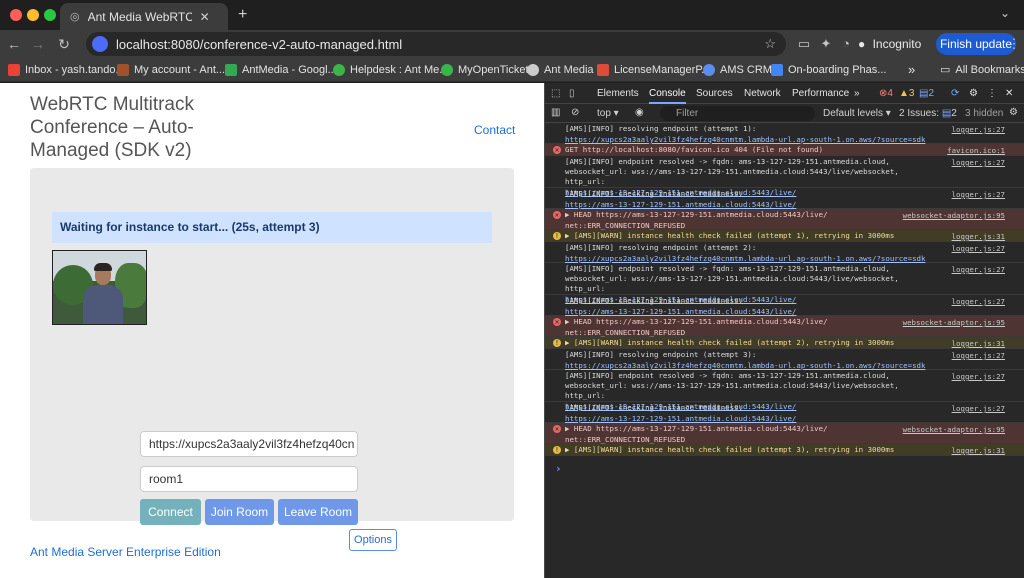 Image resolution: width=1024 pixels, height=578 pixels. Describe the element at coordinates (575, 112) in the screenshot. I see `clear-console-icon: ⊘` at that location.